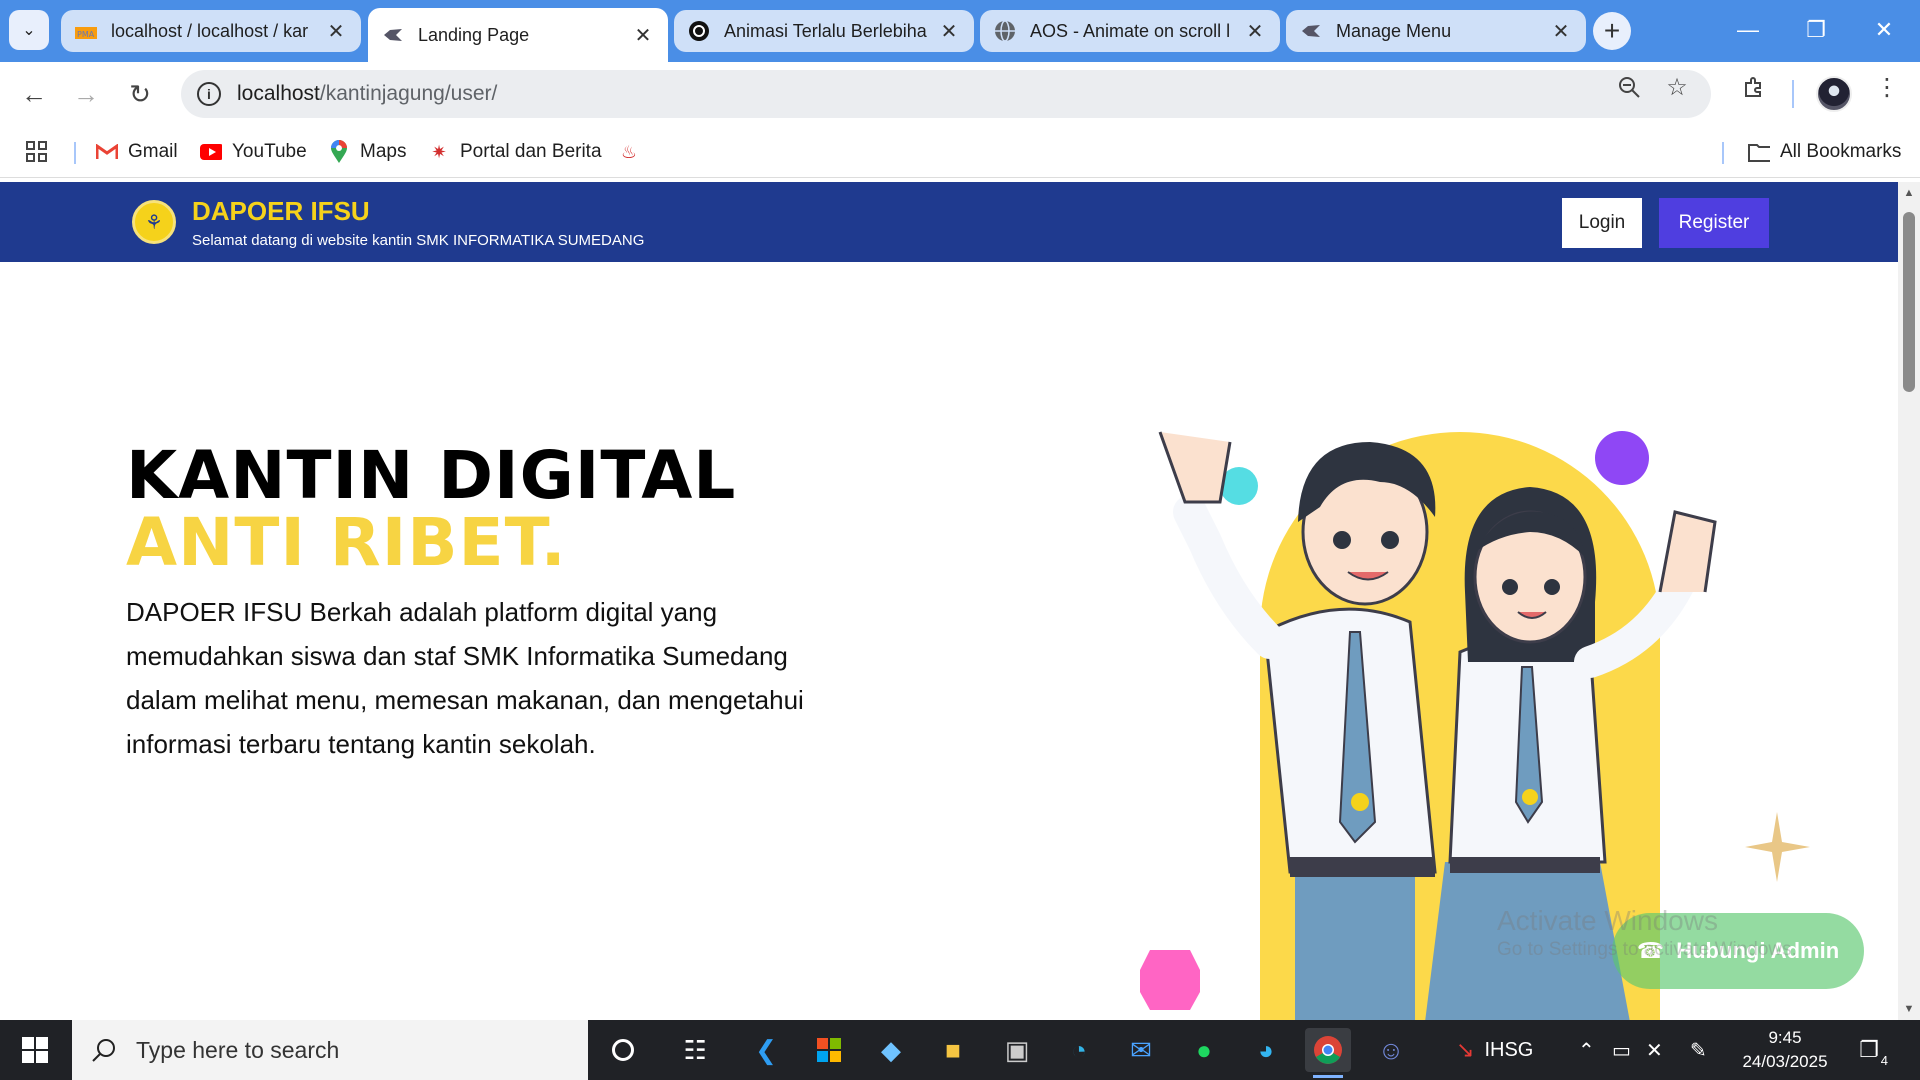  Describe the element at coordinates (281, 211) in the screenshot. I see `site-brand: DAPOER IFSU` at that location.